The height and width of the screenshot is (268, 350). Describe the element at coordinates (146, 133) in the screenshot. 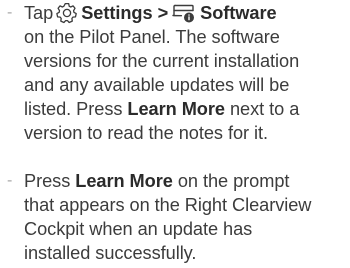

I see `text-line: version to read the notes for it.` at that location.